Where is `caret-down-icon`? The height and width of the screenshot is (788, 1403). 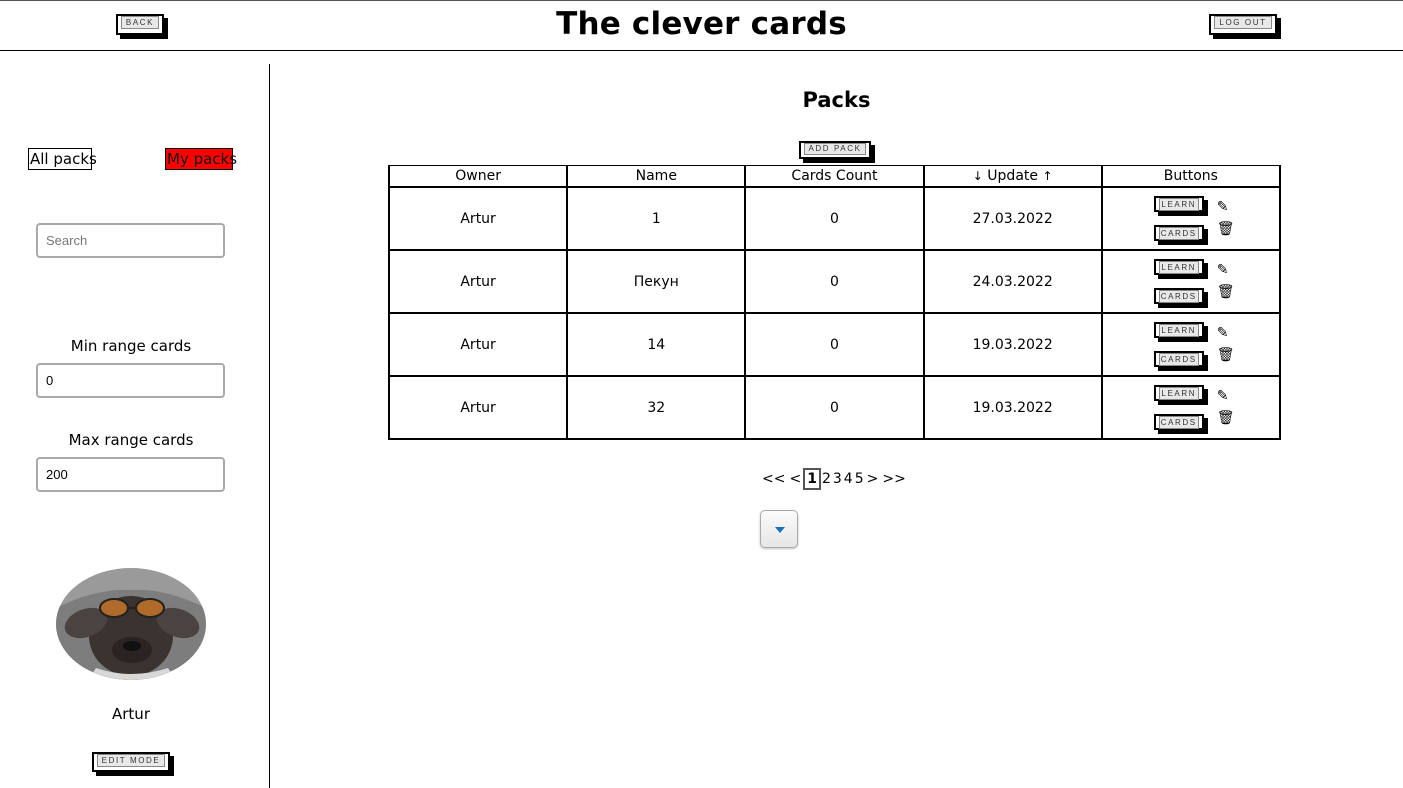 caret-down-icon is located at coordinates (780, 530).